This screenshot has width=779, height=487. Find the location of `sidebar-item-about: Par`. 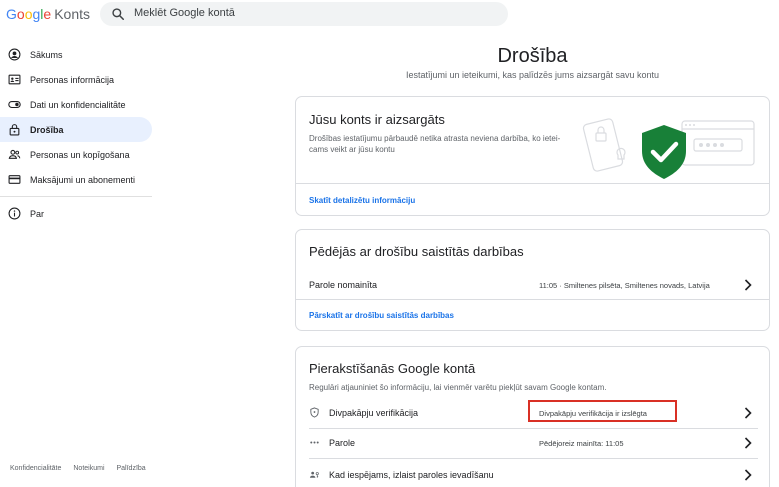

sidebar-item-about: Par is located at coordinates (76, 213).